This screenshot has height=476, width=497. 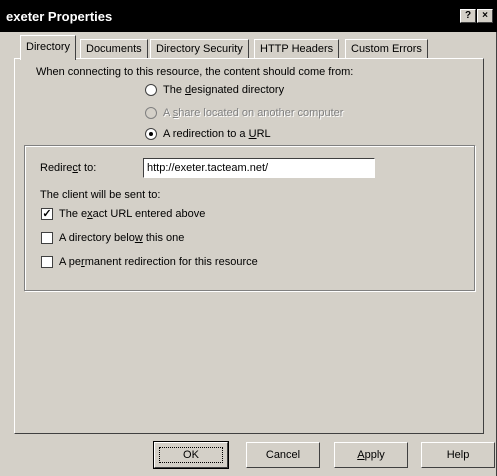 What do you see at coordinates (259, 168) in the screenshot?
I see `redirect-url-input` at bounding box center [259, 168].